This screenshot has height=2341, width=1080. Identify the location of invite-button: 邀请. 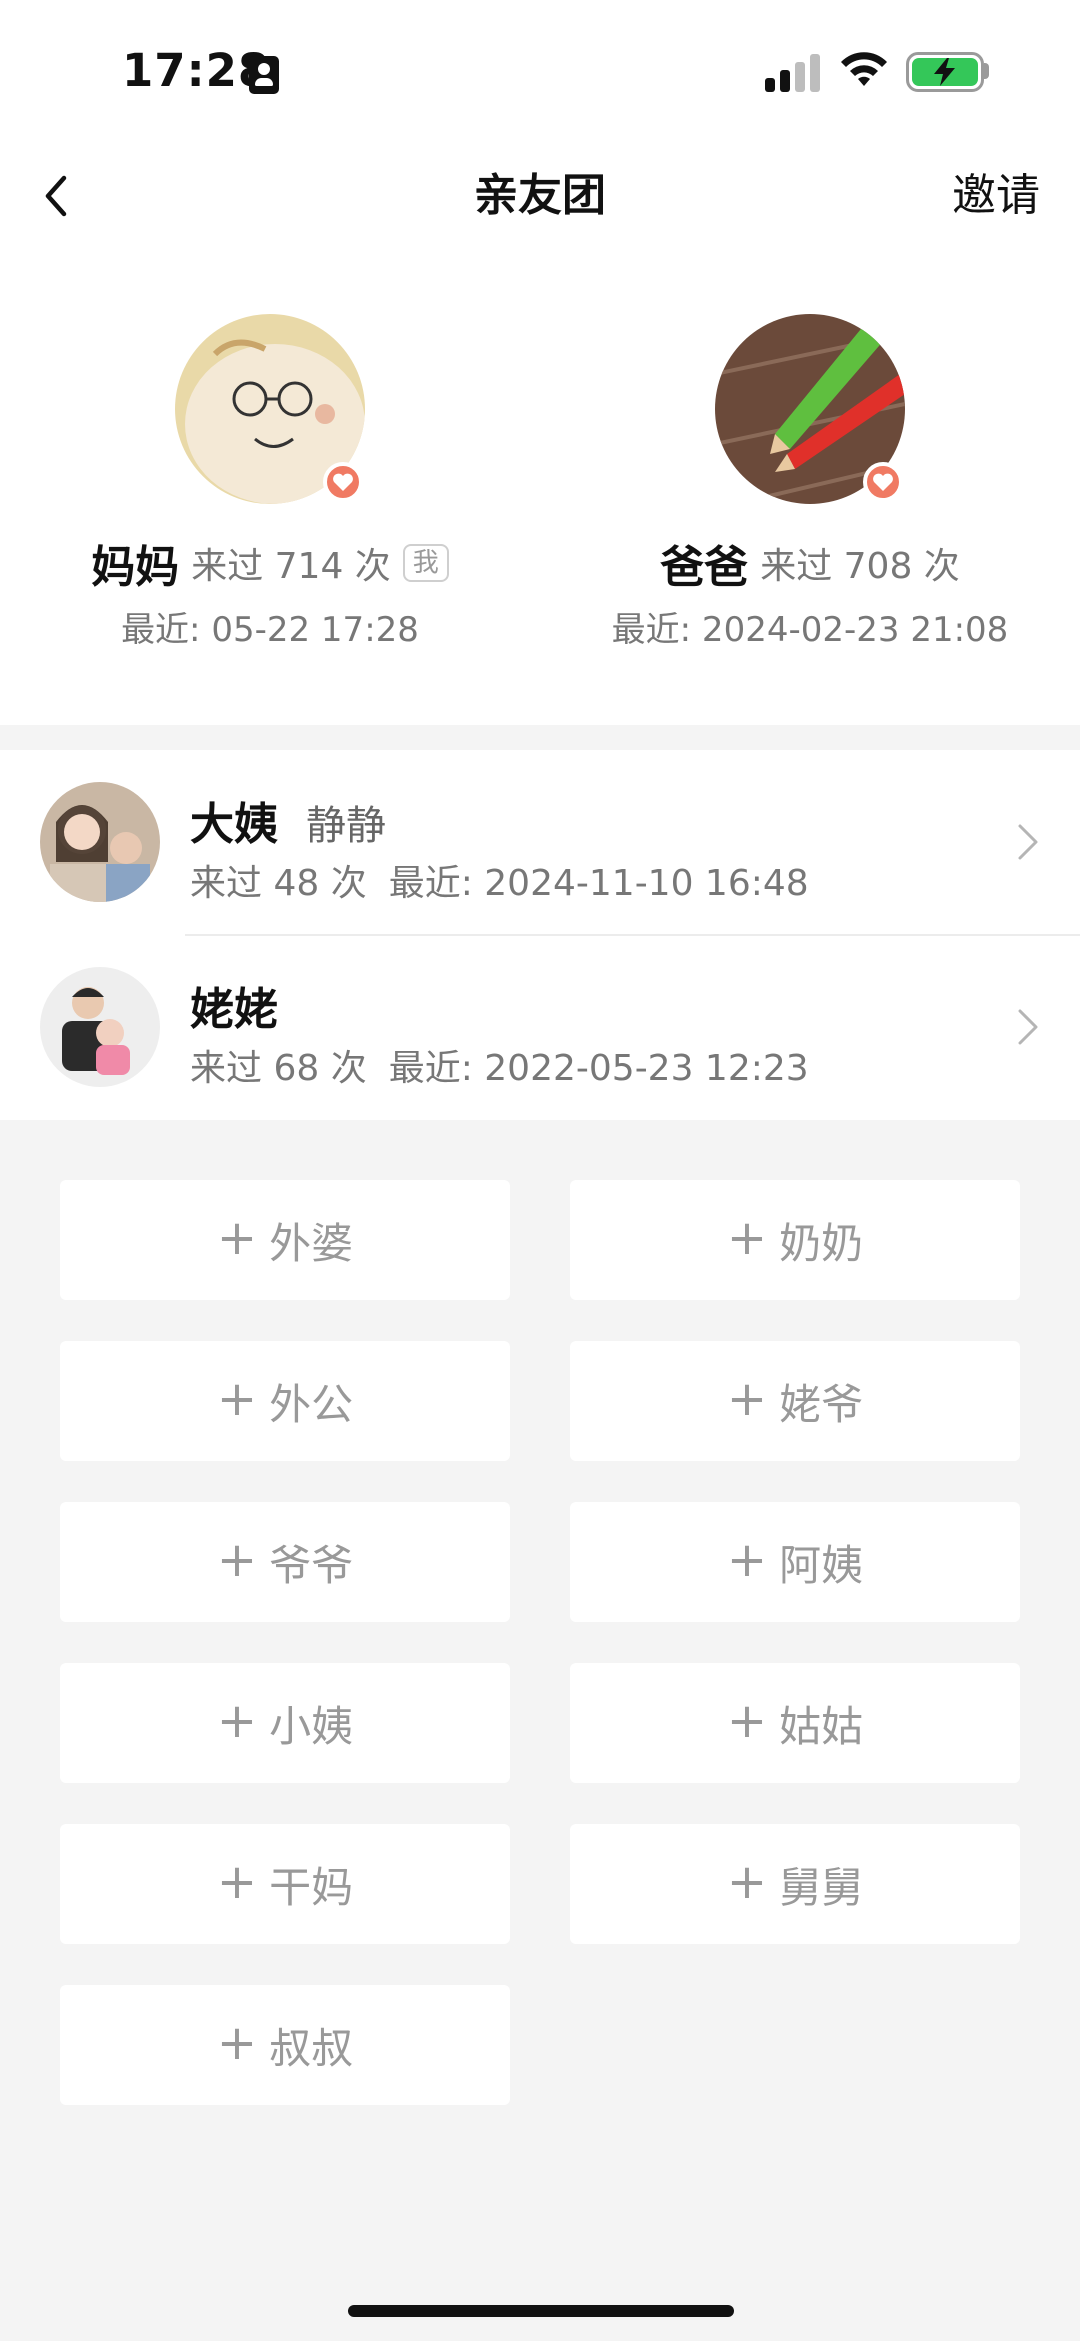
(996, 196).